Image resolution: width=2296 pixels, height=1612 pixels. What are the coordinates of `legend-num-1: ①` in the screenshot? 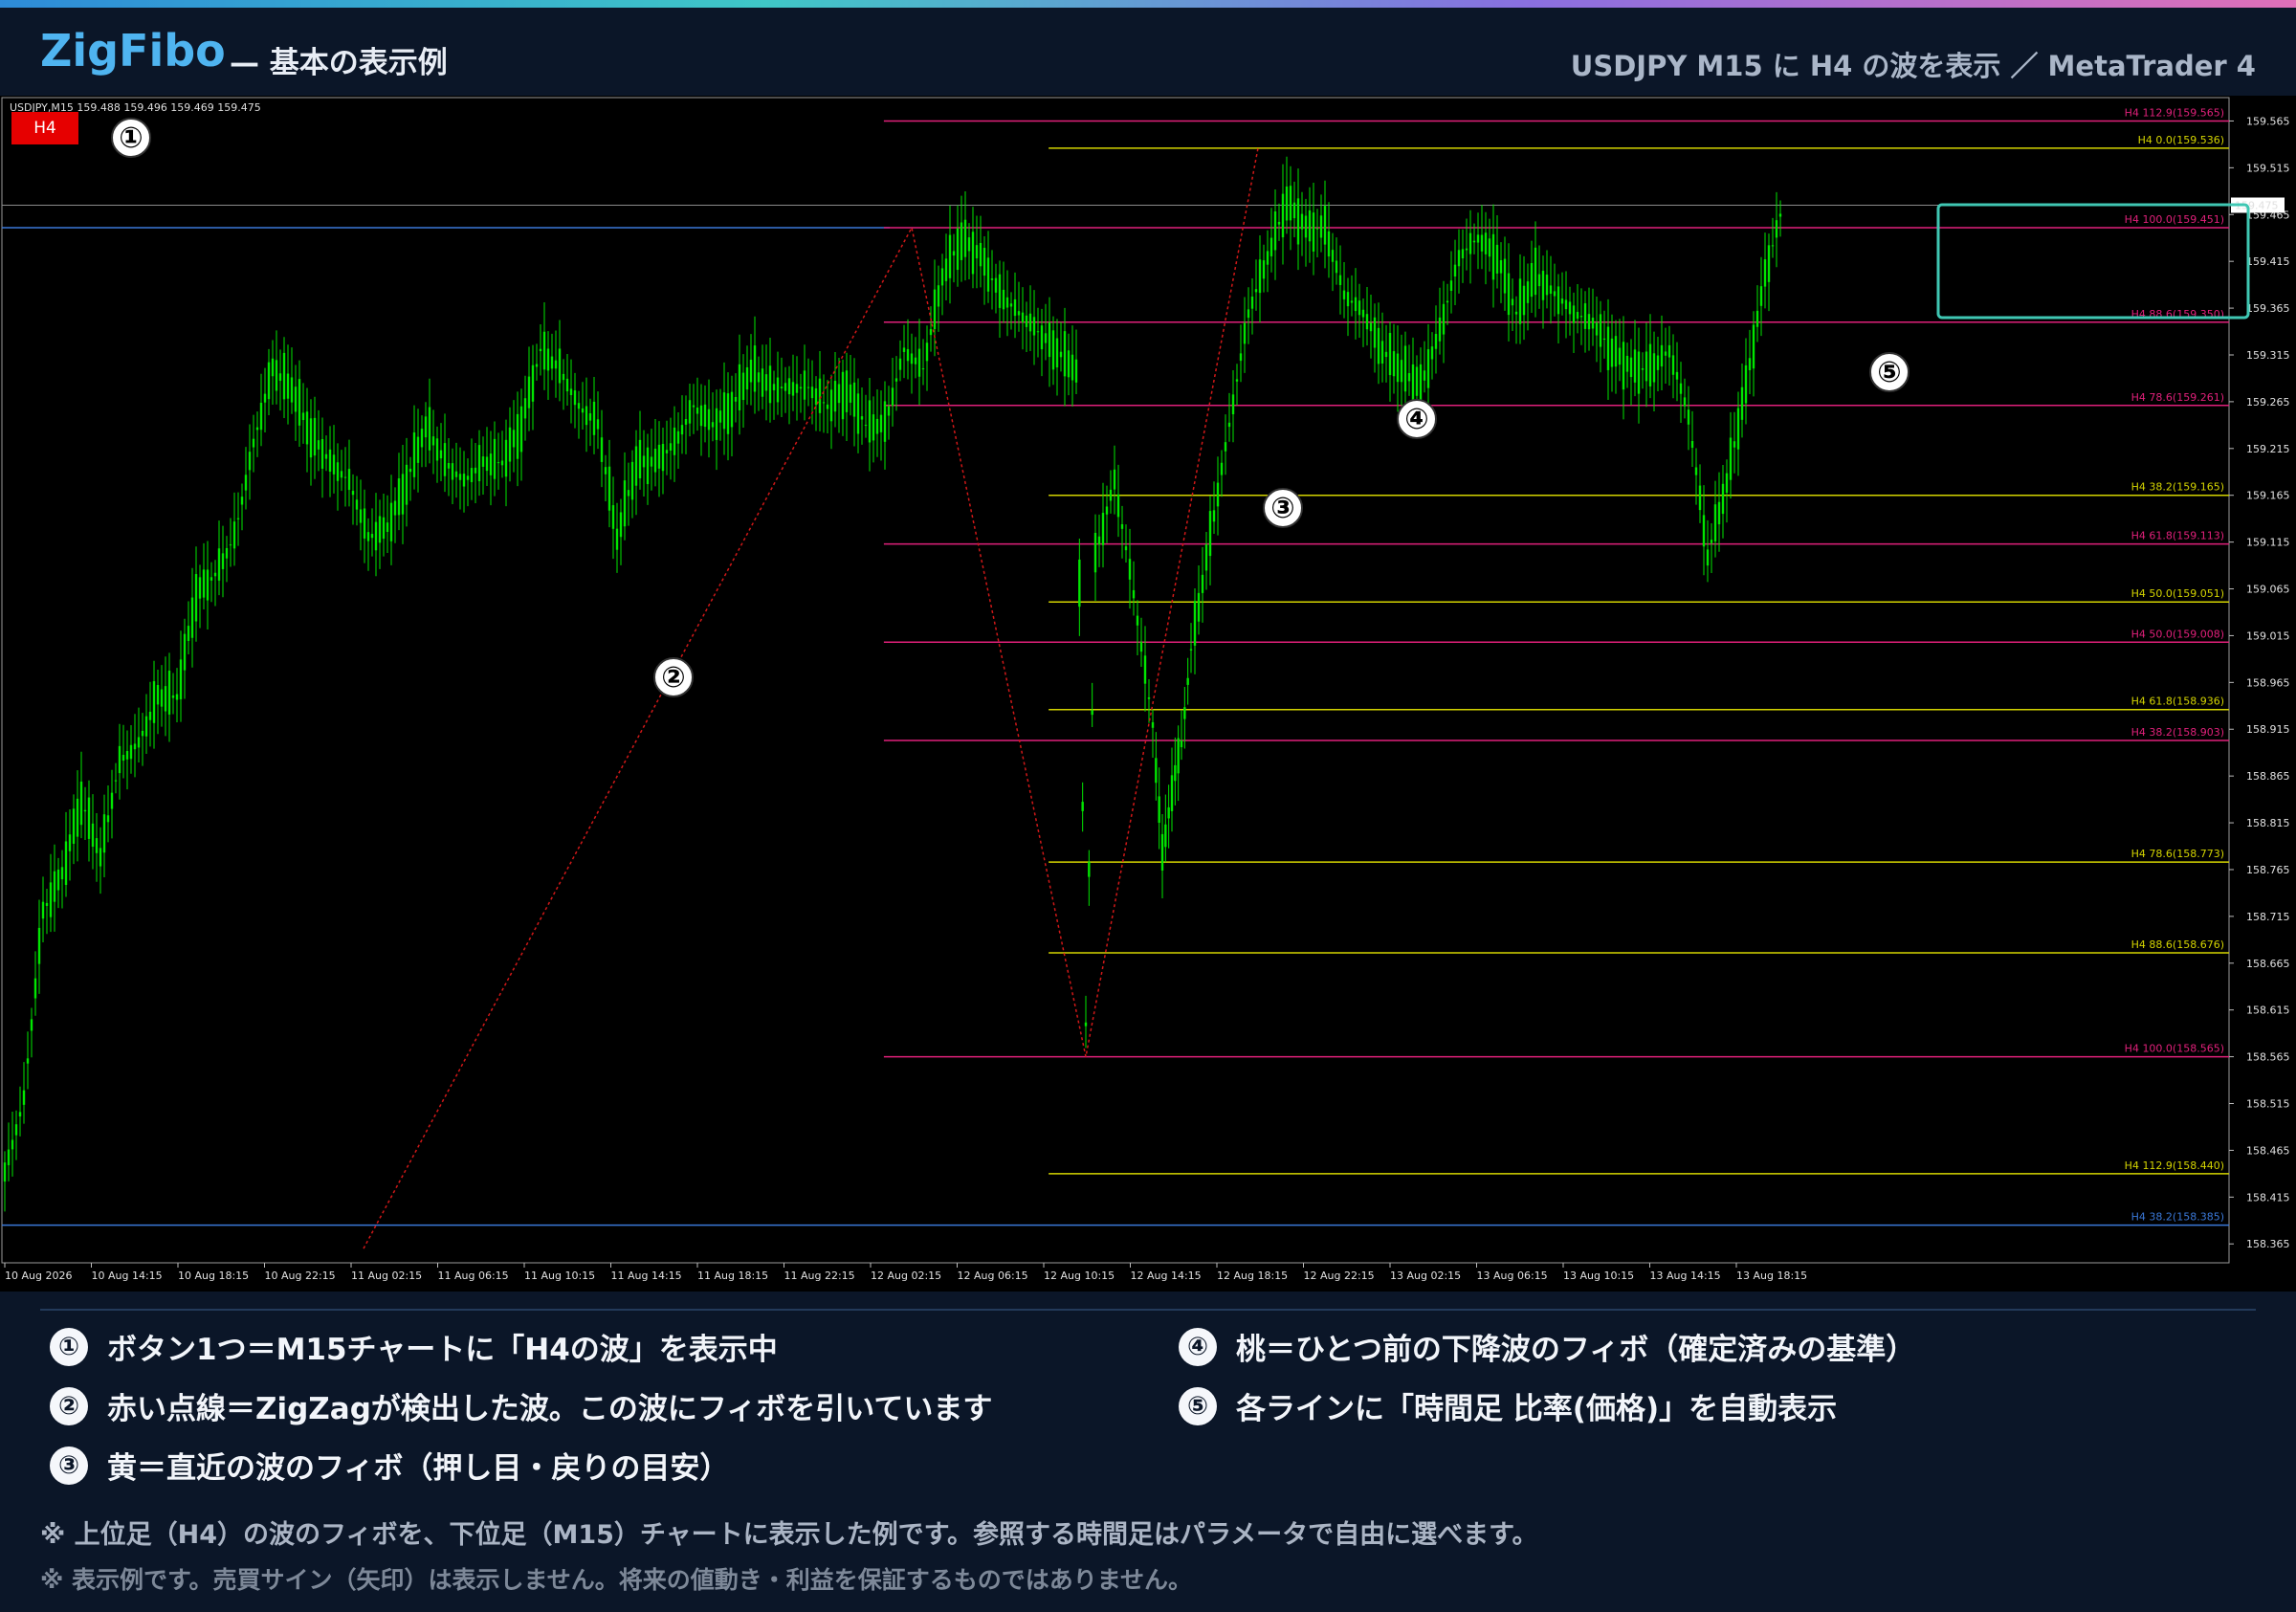 It's located at (69, 1346).